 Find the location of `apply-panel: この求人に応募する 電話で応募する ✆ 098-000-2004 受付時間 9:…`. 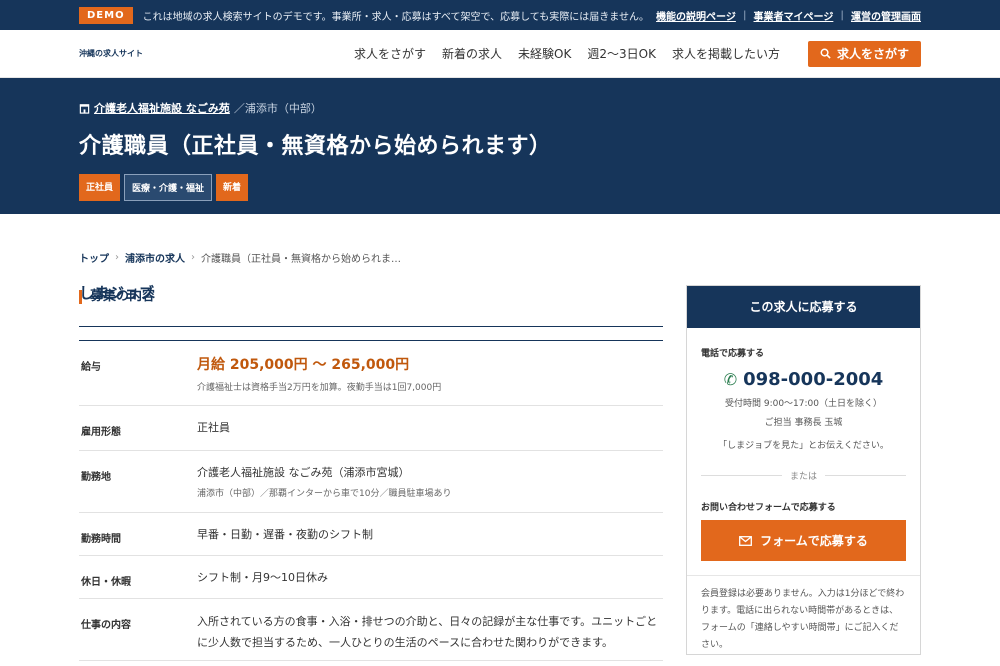

apply-panel: この求人に応募する 電話で応募する ✆ 098-000-2004 受付時間 9:… is located at coordinates (803, 470).